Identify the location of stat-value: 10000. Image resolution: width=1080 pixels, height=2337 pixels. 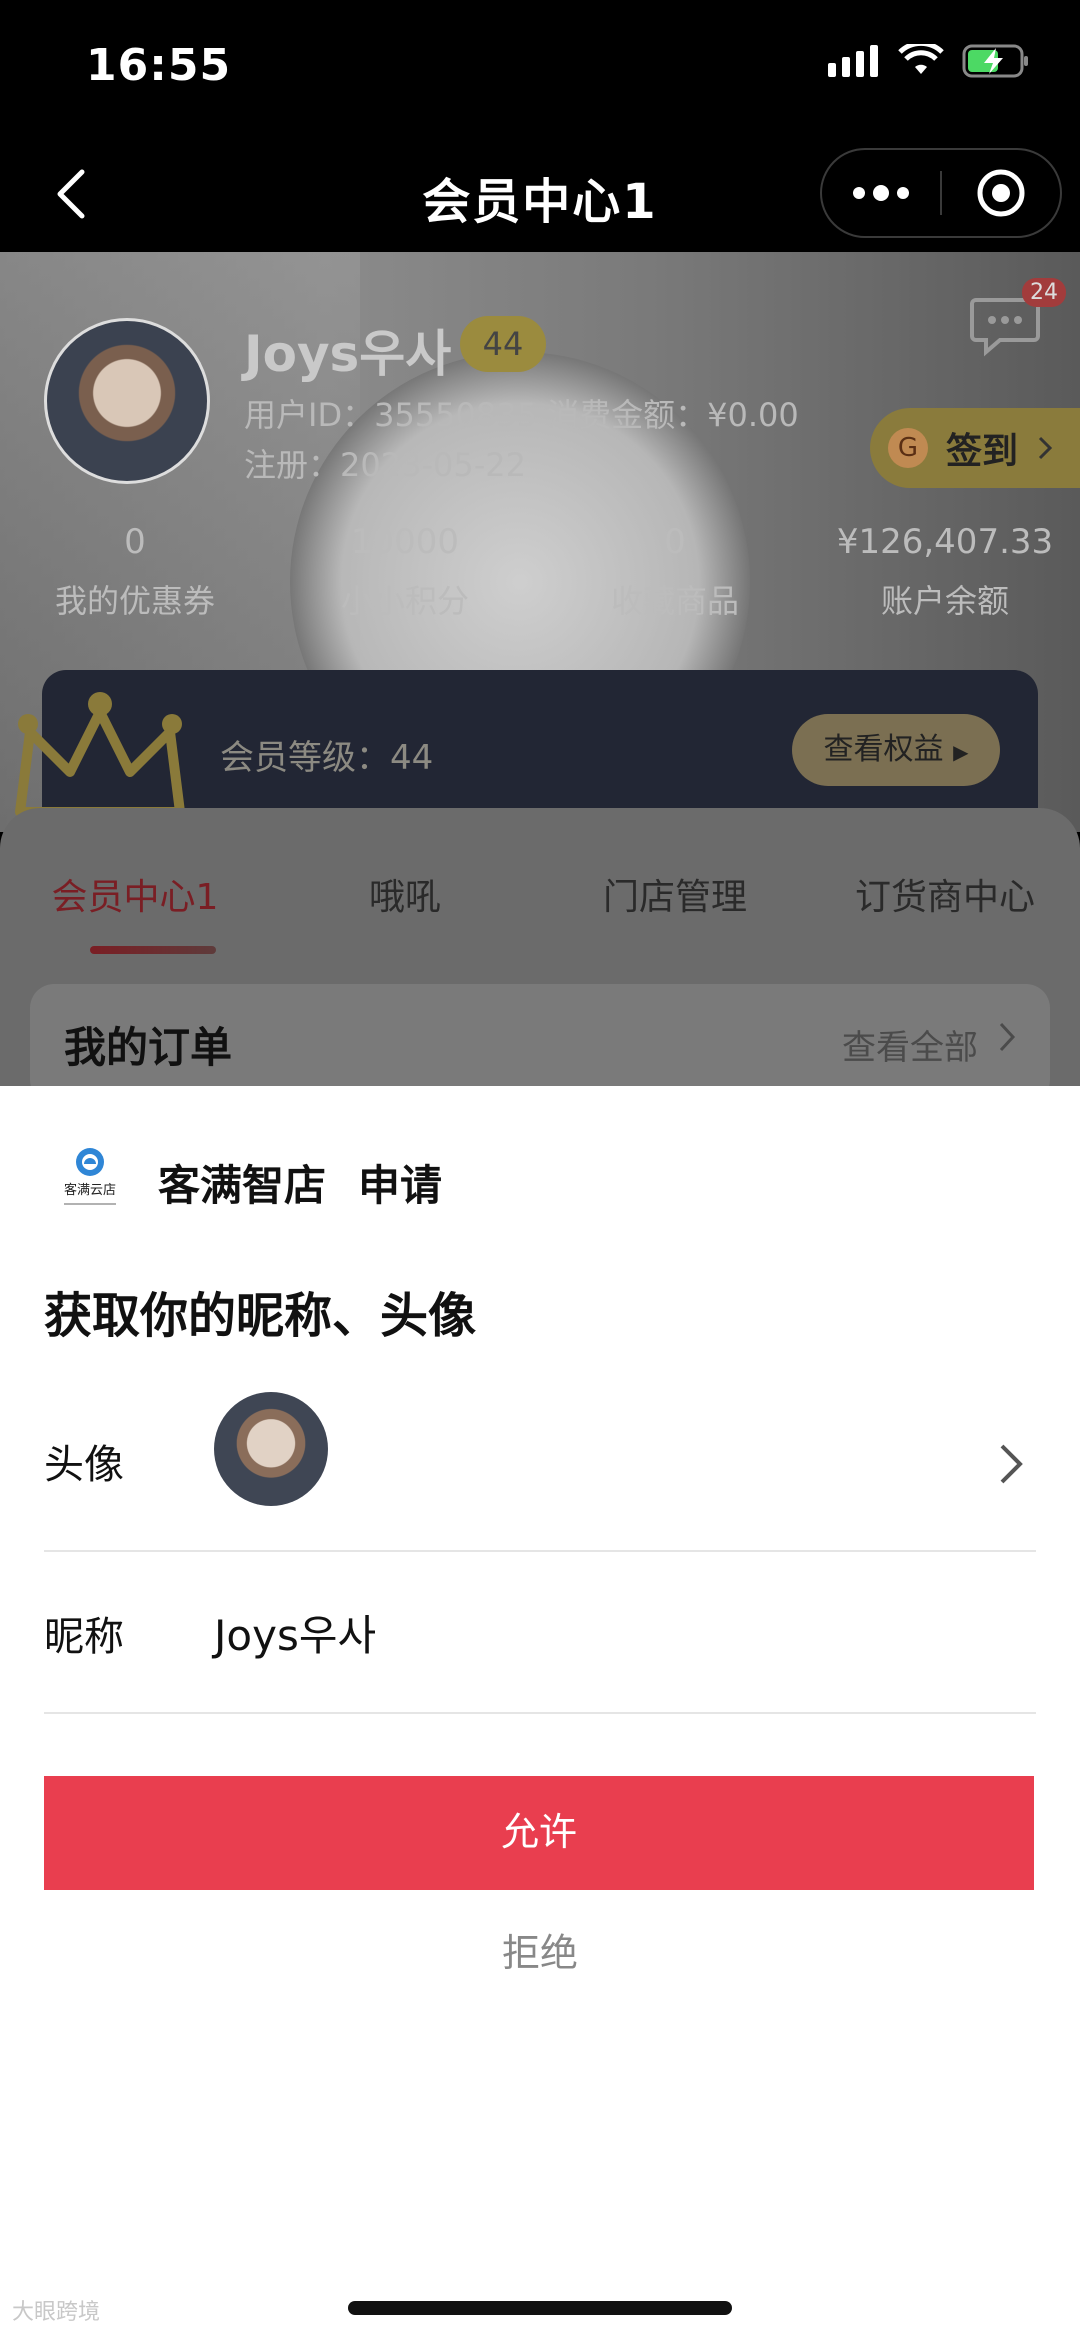
(405, 542).